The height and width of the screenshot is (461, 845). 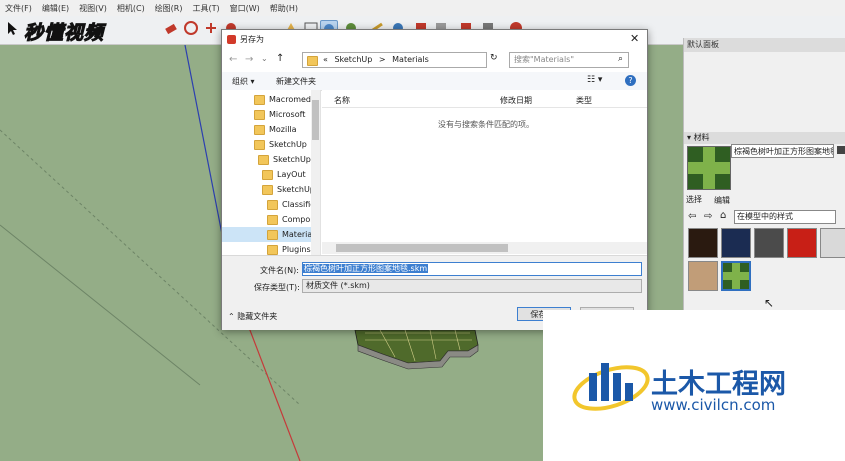 I want to click on tree-item-materials: Materia, so click(x=271, y=234).